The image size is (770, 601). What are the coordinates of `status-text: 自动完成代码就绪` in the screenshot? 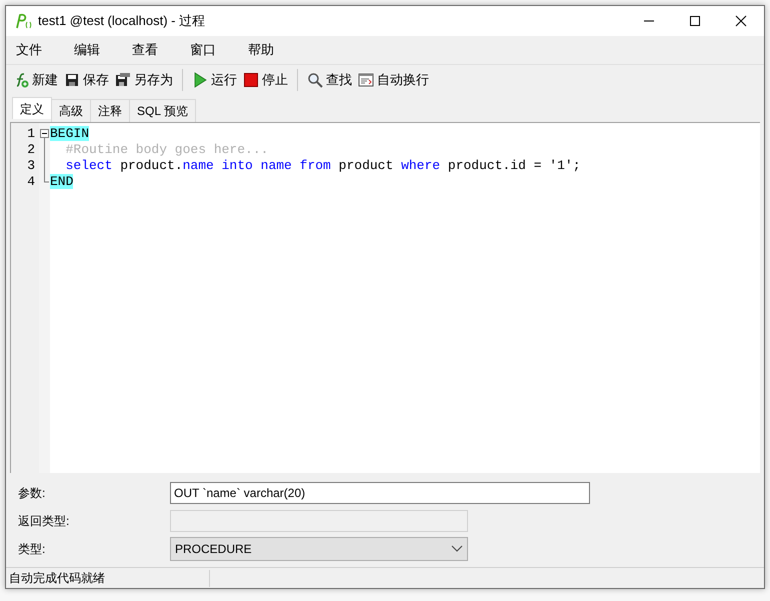 It's located at (108, 578).